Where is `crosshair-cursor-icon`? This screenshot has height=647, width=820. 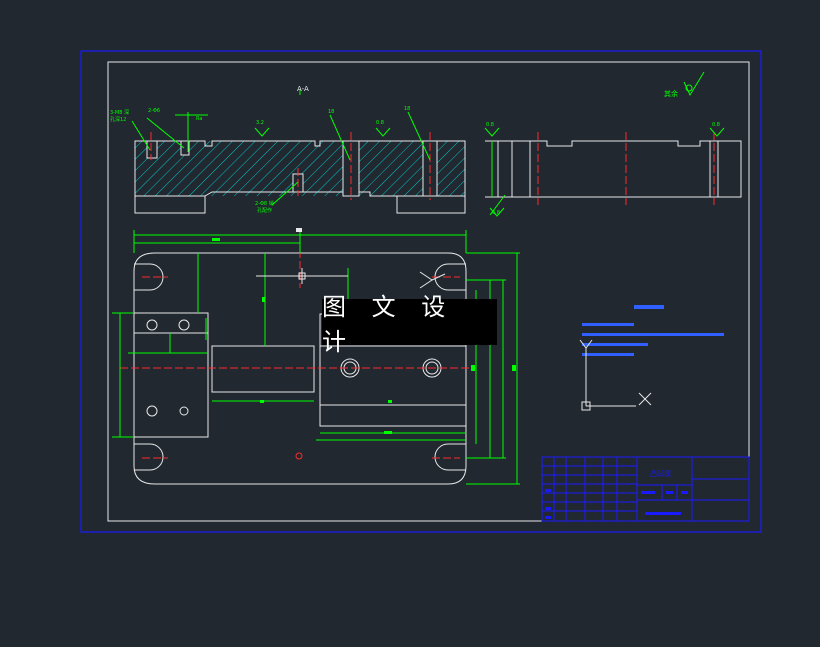 crosshair-cursor-icon is located at coordinates (302, 276).